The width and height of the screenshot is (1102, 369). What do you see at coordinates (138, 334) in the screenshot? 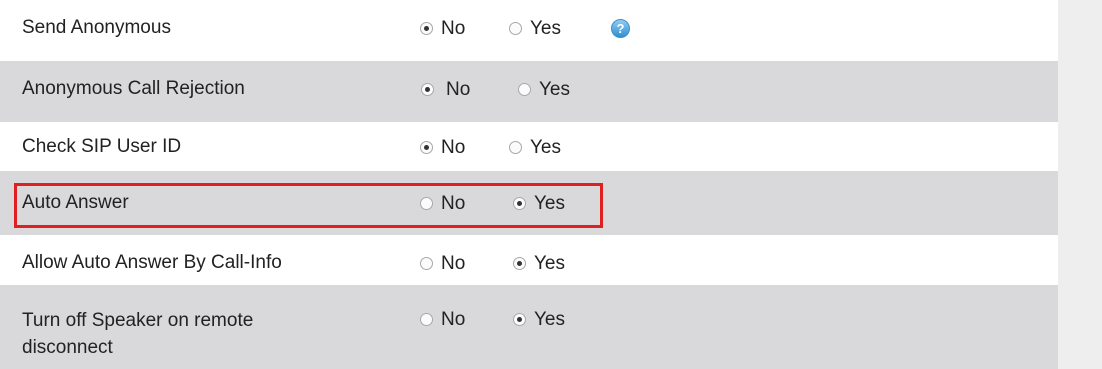
I see `setting-label: Turn off Speaker on remote disconnect` at bounding box center [138, 334].